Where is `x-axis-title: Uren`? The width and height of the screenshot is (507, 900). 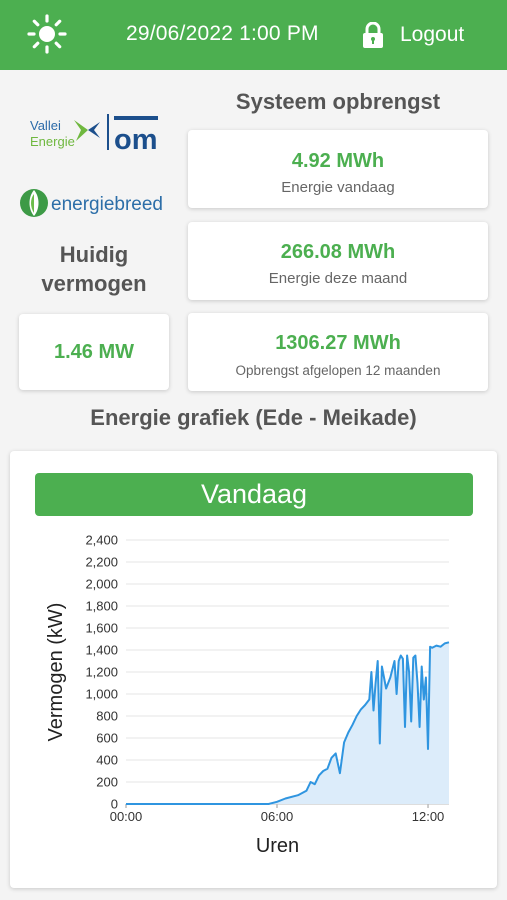 x-axis-title: Uren is located at coordinates (277, 846).